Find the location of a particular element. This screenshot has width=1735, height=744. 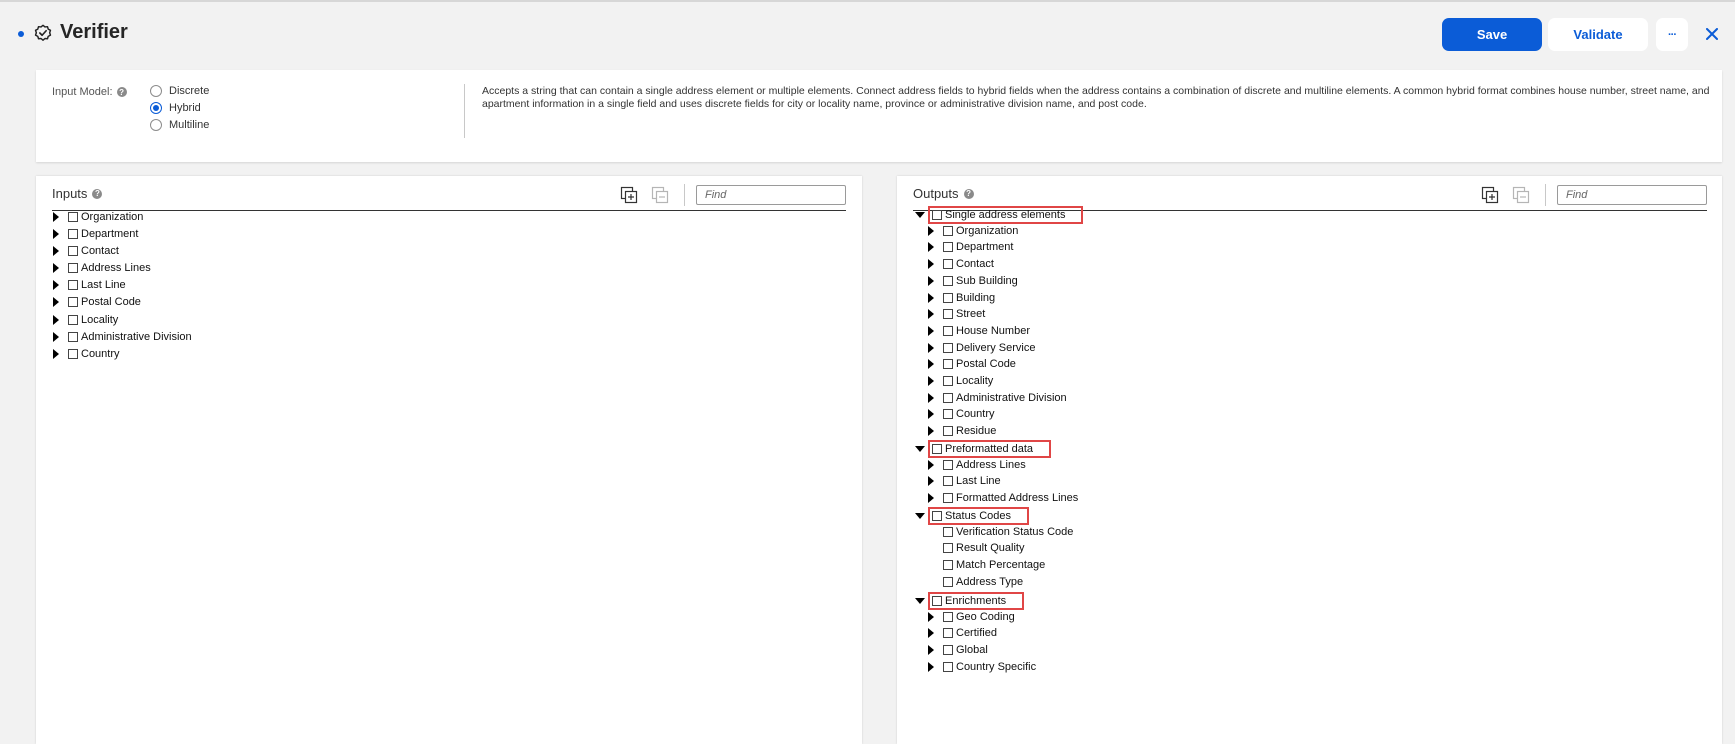

output-tree-item: Organization is located at coordinates (973, 231).